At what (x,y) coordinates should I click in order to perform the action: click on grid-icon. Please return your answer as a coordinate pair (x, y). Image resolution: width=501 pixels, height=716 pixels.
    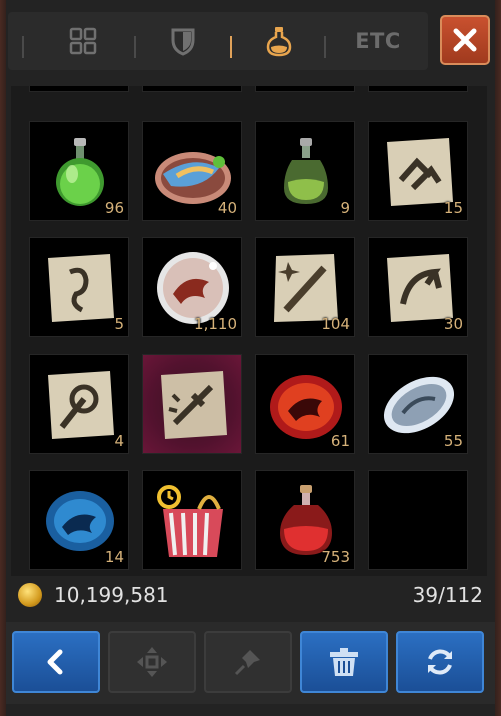
    Looking at the image, I should click on (83, 41).